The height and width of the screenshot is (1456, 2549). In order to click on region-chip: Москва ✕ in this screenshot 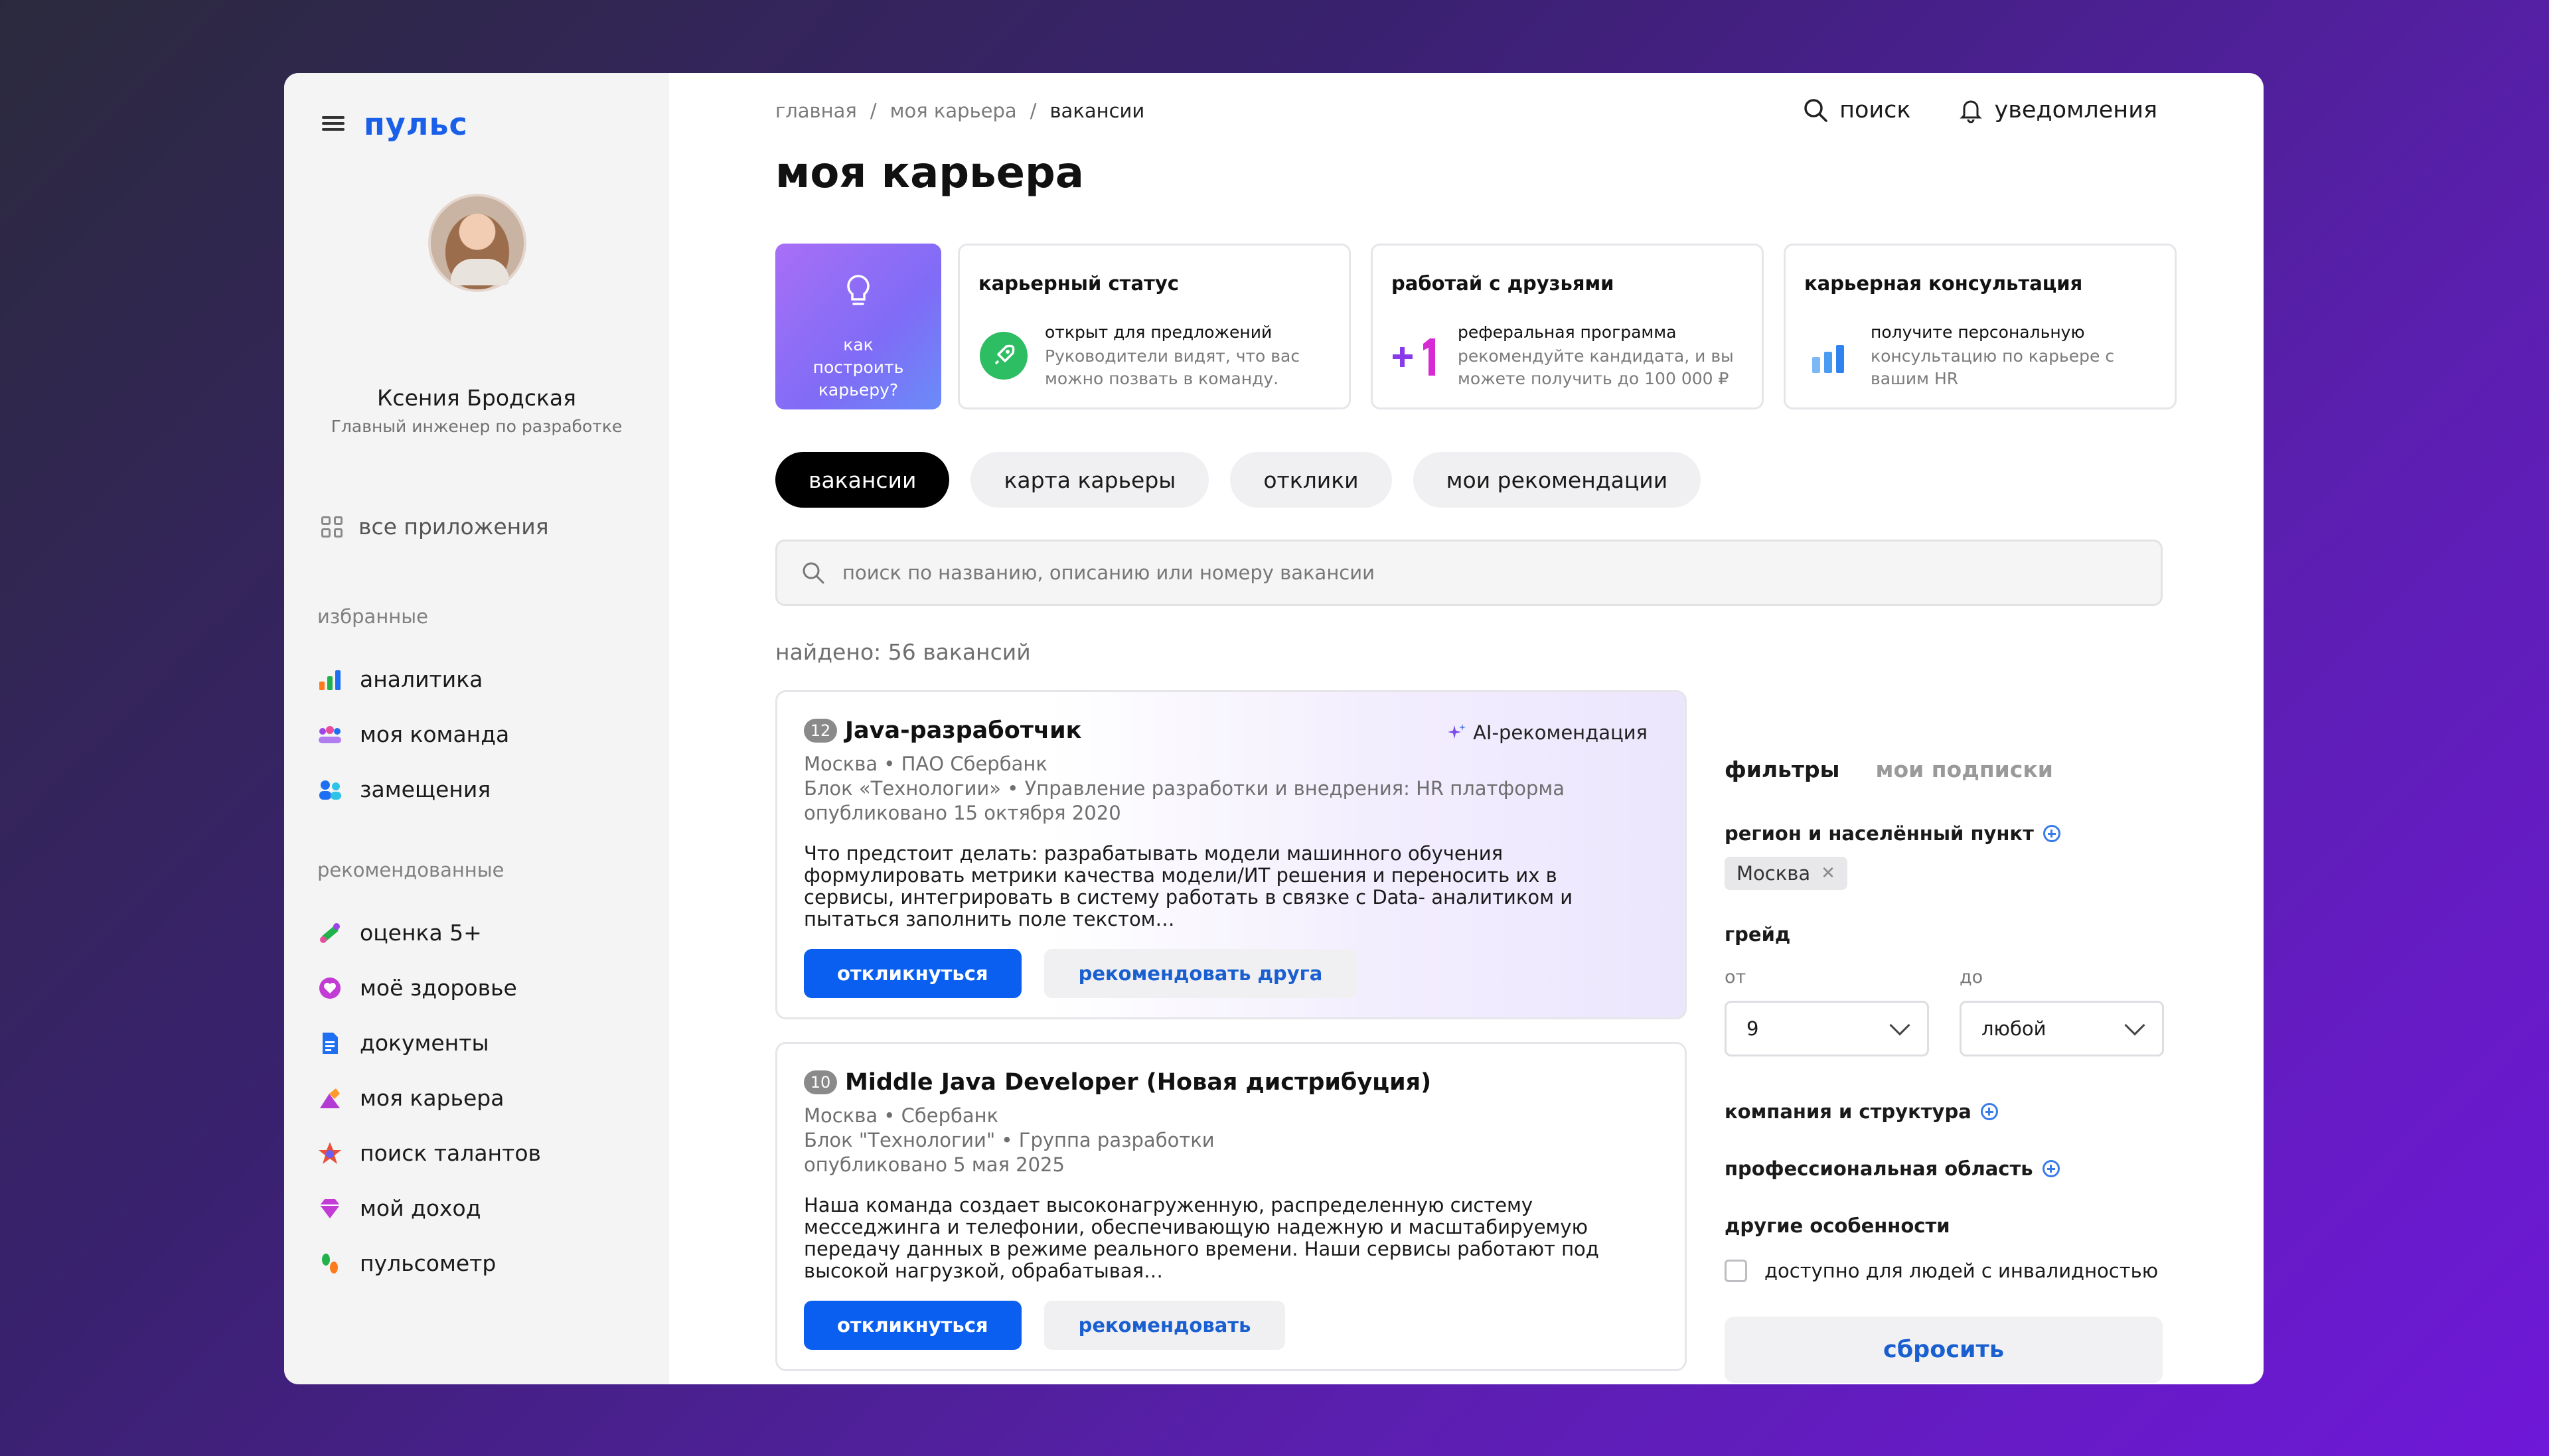, I will do `click(1786, 873)`.